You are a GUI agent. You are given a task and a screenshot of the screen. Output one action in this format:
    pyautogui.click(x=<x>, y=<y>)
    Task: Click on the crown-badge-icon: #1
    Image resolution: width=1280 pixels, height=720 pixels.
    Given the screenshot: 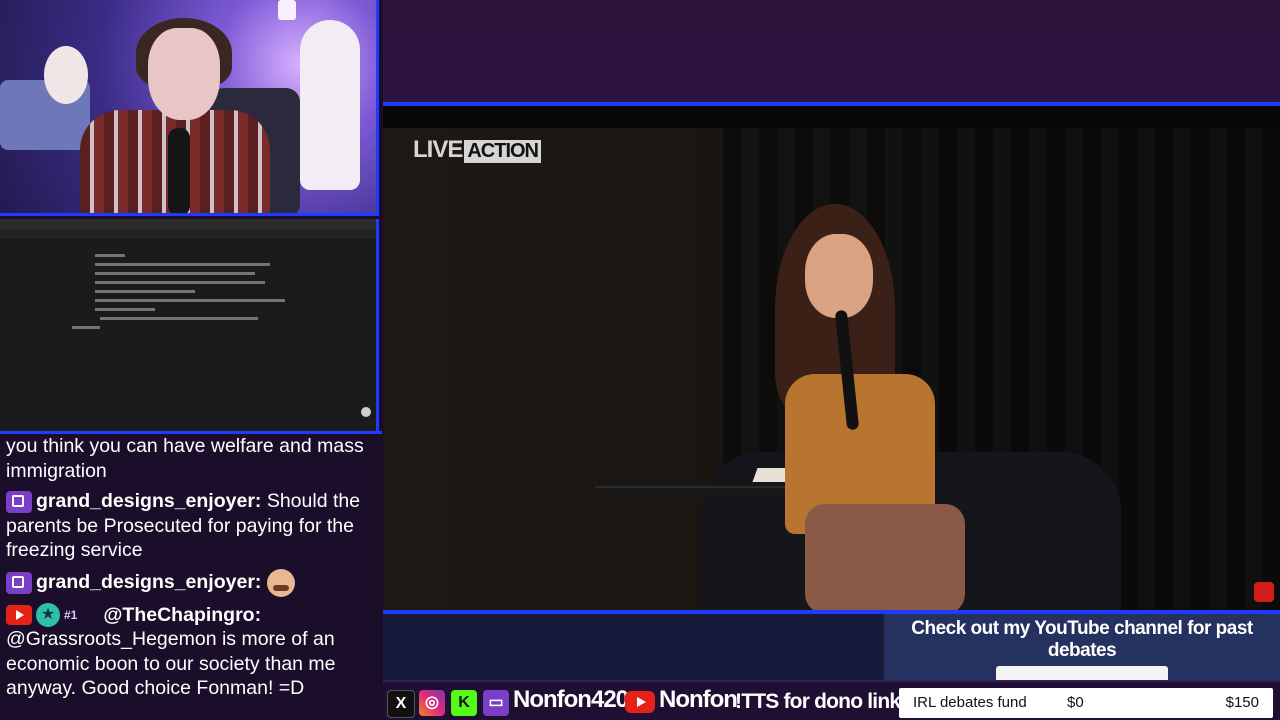 What is the action you would take?
    pyautogui.click(x=71, y=615)
    